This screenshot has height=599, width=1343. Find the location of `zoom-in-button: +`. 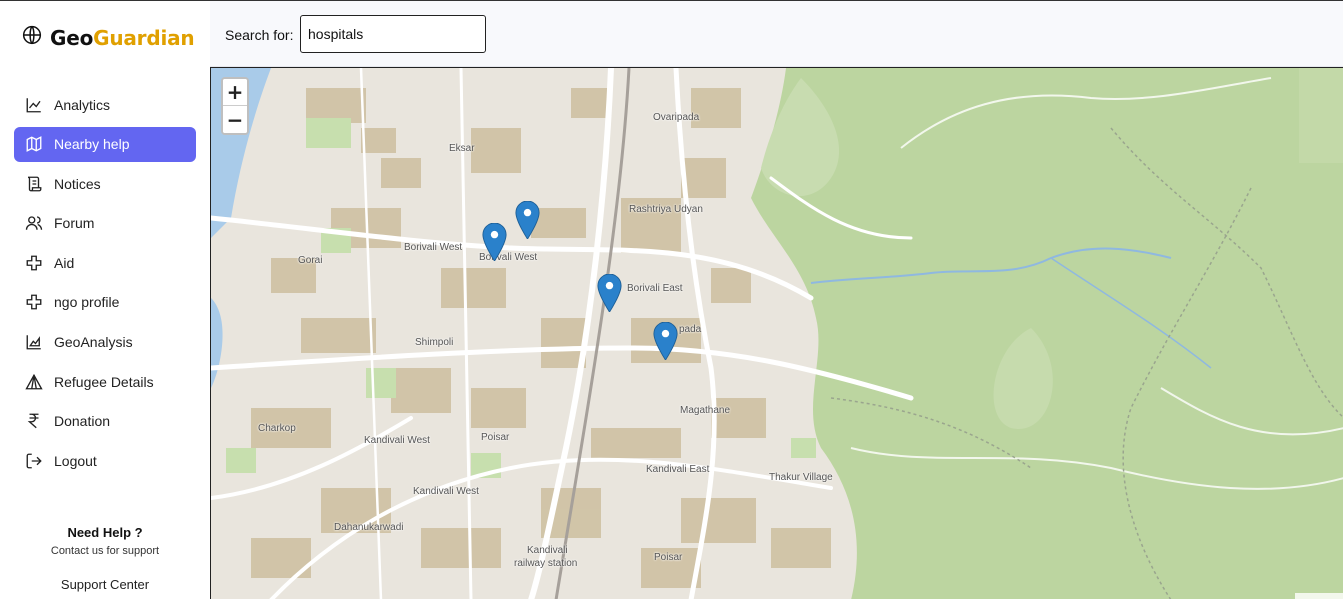

zoom-in-button: + is located at coordinates (235, 92).